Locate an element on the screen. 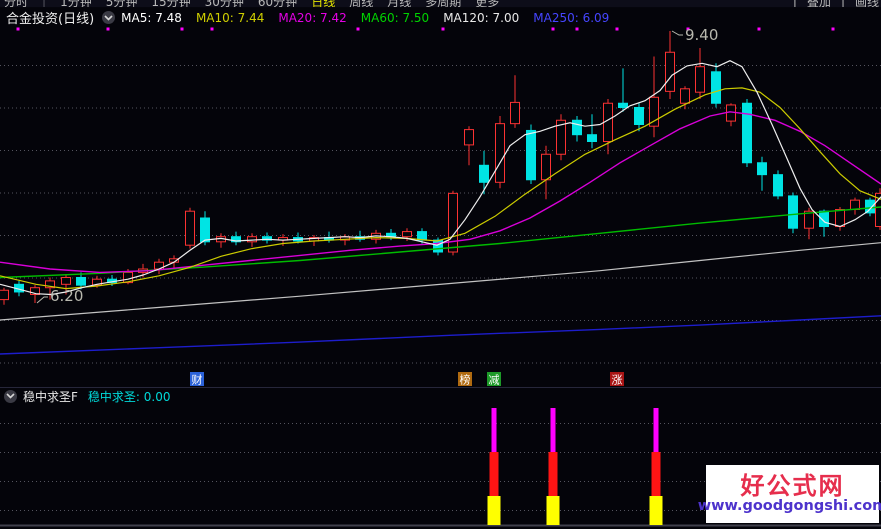  watermark: 好公式网 www.goodgongshi.com is located at coordinates (789, 494).